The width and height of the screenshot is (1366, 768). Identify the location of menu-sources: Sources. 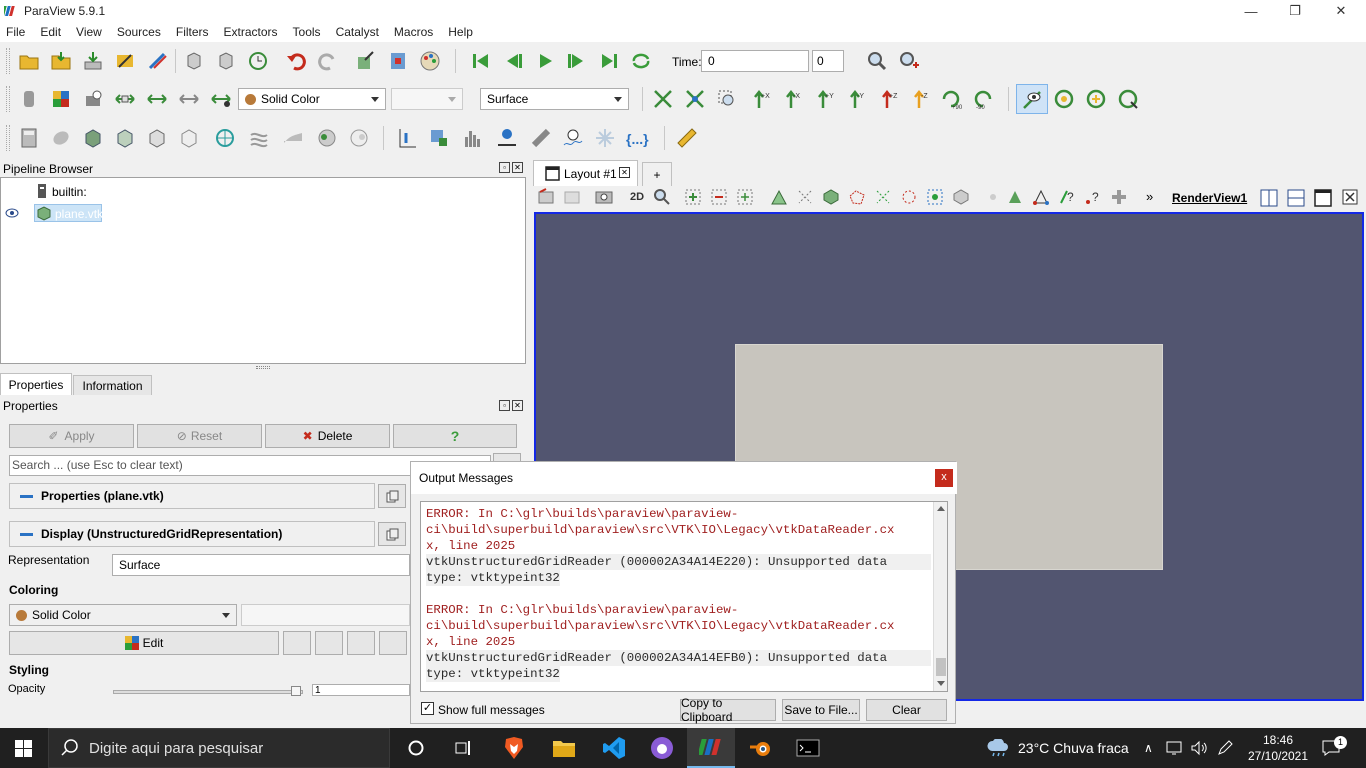
(139, 32).